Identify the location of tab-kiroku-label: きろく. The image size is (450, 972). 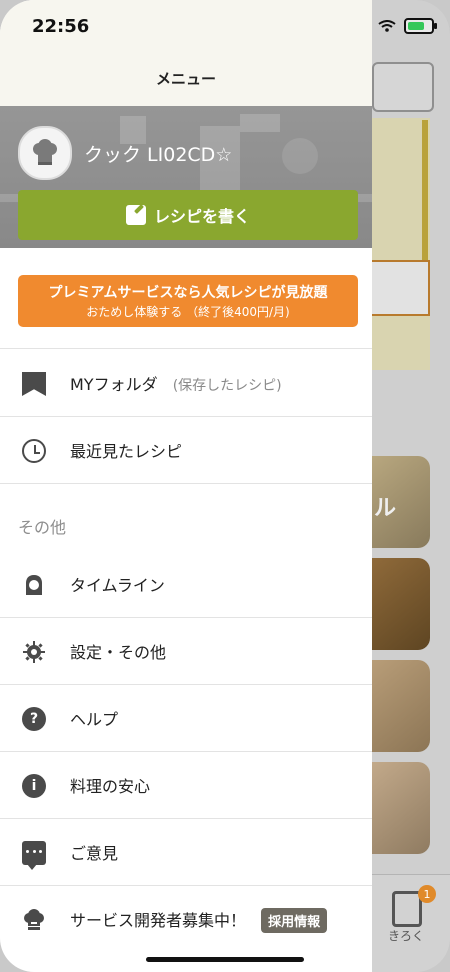
(406, 936).